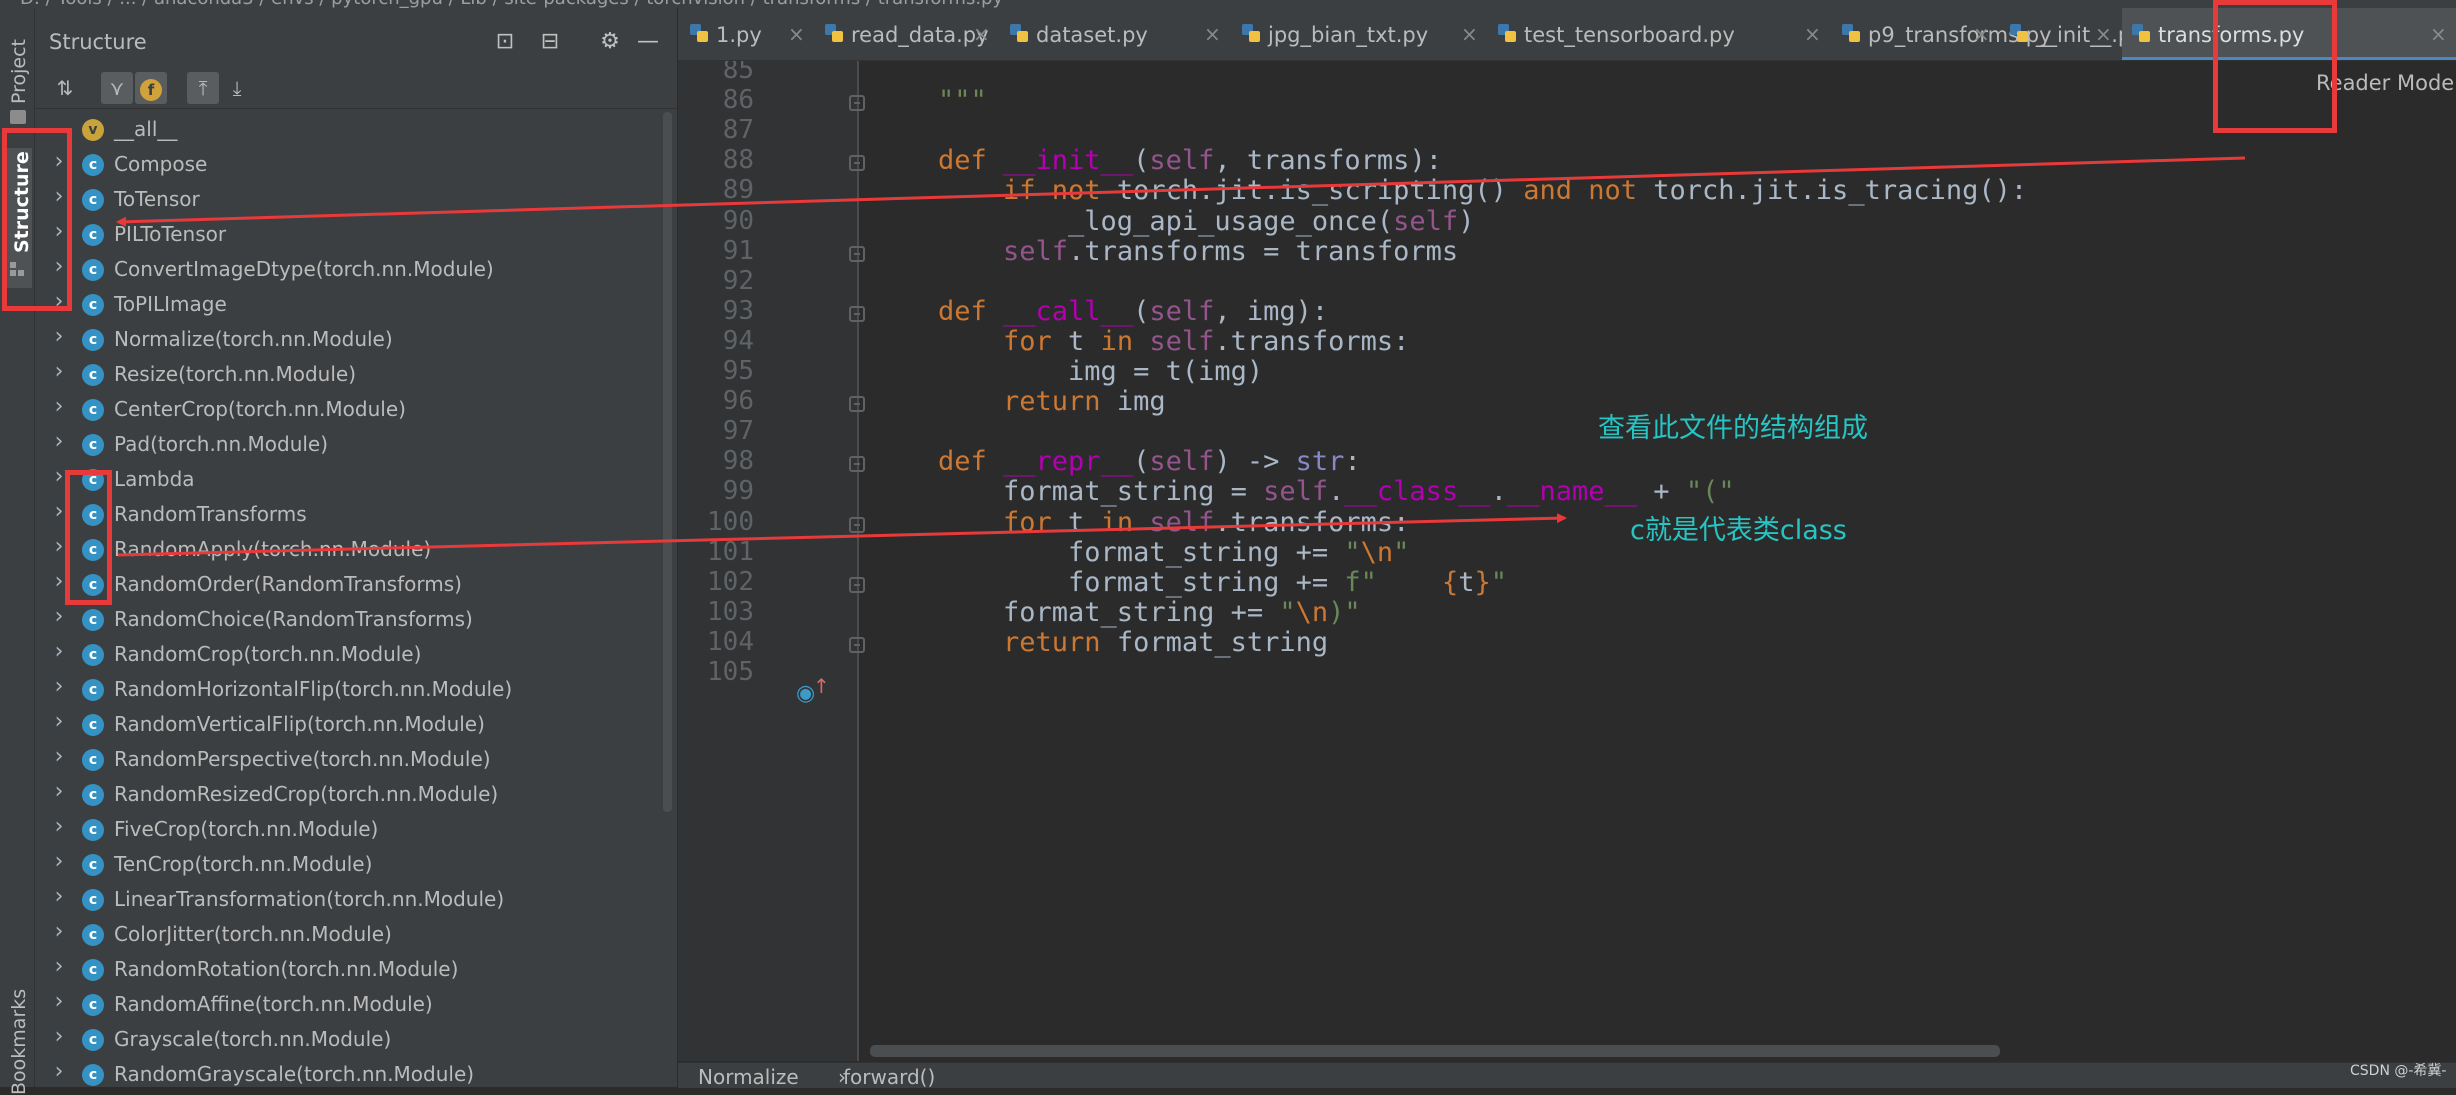  What do you see at coordinates (350, 899) in the screenshot?
I see `structure-item: › c LinearTransformation(torch.nn.Module)` at bounding box center [350, 899].